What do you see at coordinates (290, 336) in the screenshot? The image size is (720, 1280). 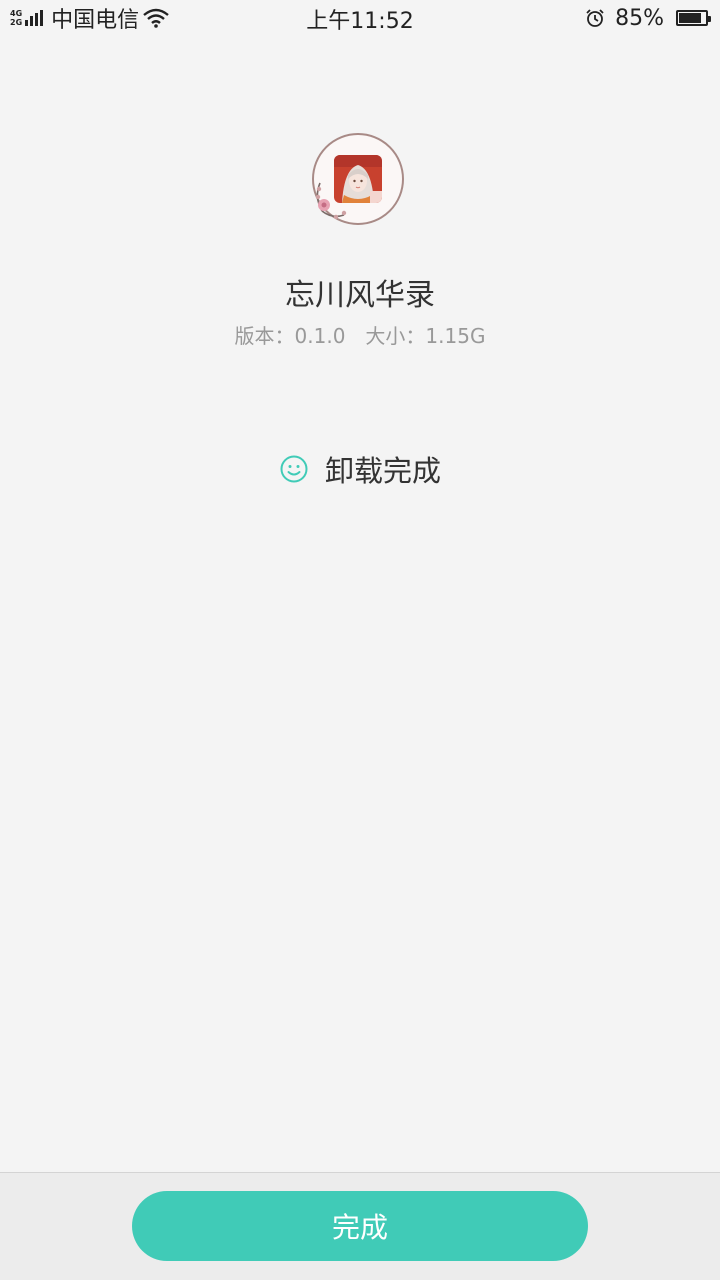 I see `app-version: 版本：0.1.0` at bounding box center [290, 336].